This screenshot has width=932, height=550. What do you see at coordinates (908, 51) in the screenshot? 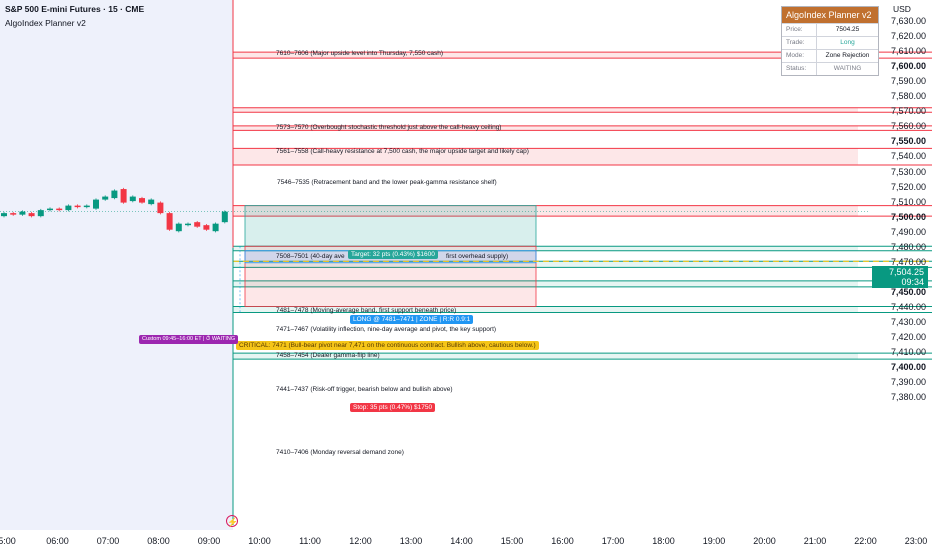
I see `price-tick: 7,610.00` at bounding box center [908, 51].